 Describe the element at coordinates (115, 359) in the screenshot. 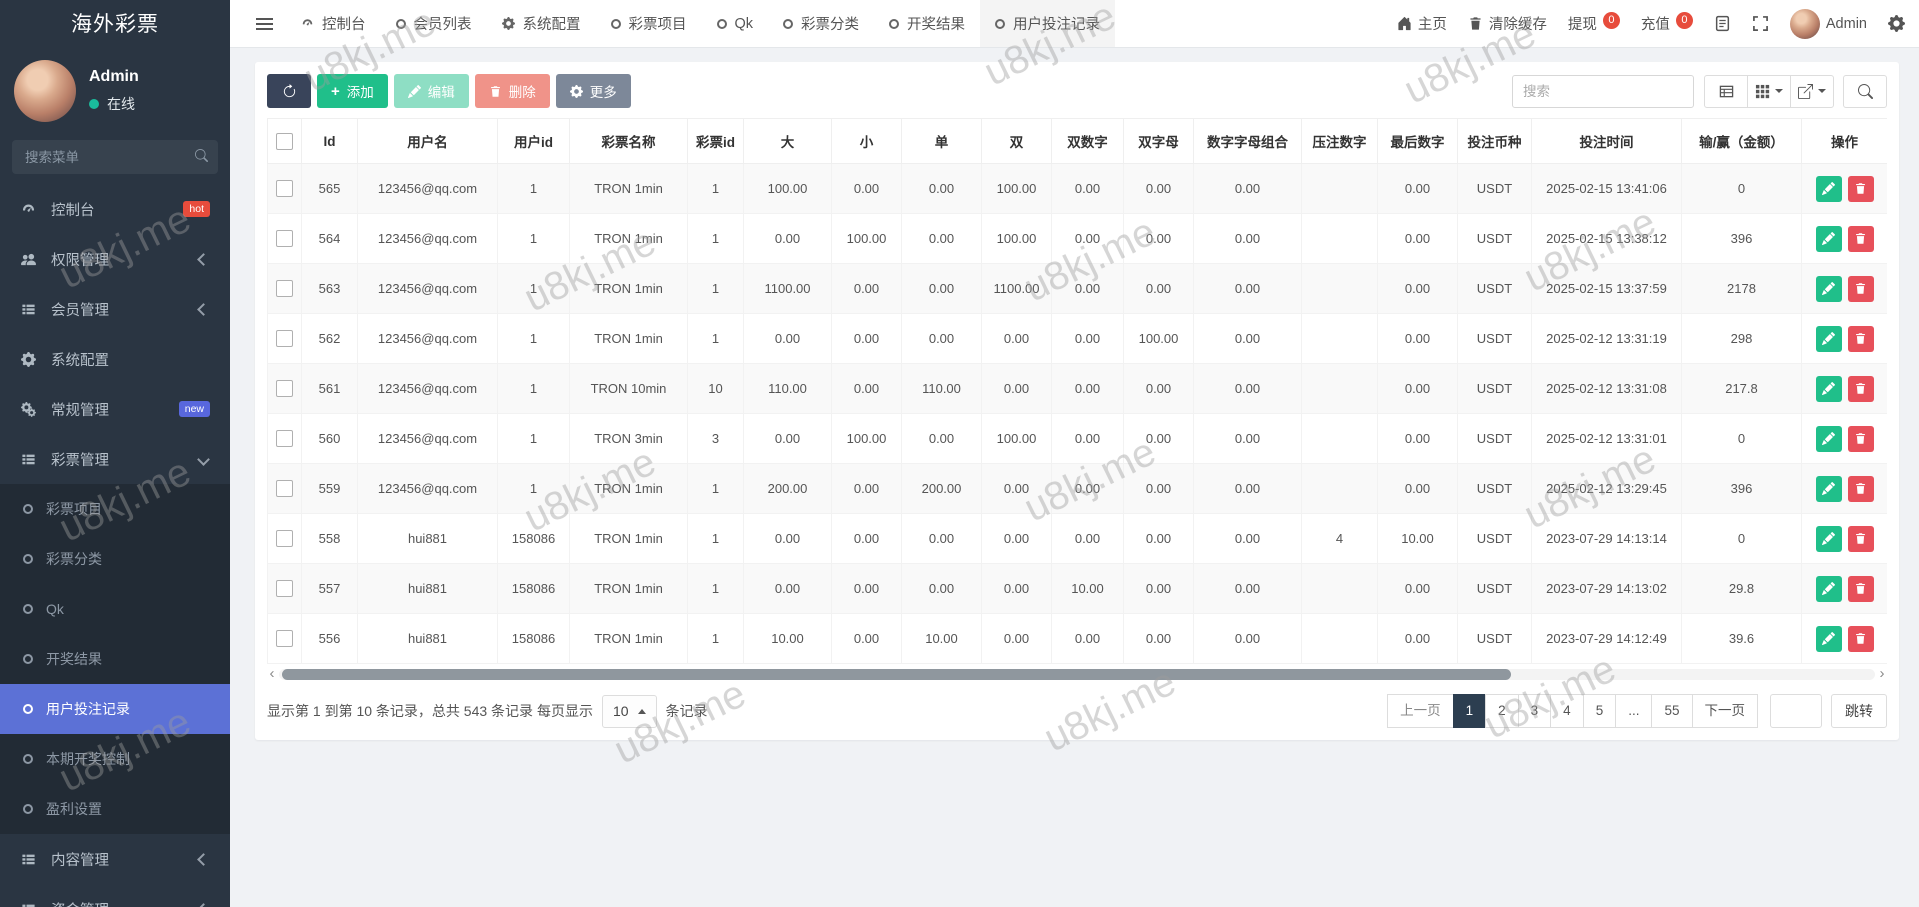

I see `sidebar-item-系统配置: 系统配置` at that location.